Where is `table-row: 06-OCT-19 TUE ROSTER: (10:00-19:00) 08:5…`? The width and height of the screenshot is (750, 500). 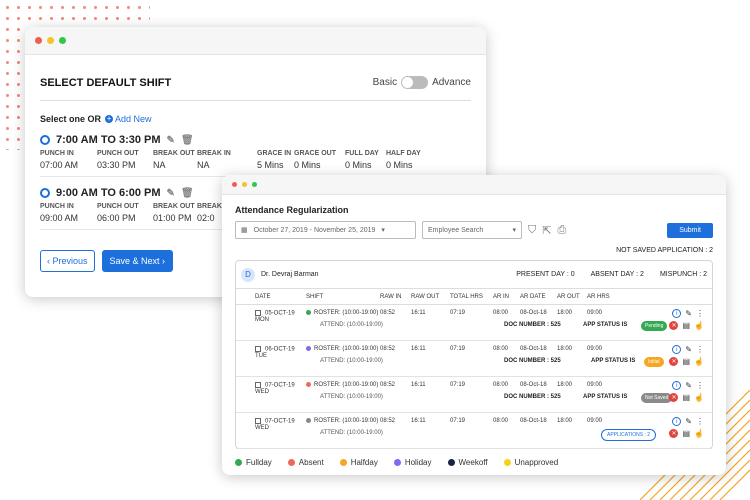
table-row: 06-OCT-19 TUE ROSTER: (10:00-19:00) 08:5… is located at coordinates (474, 359).